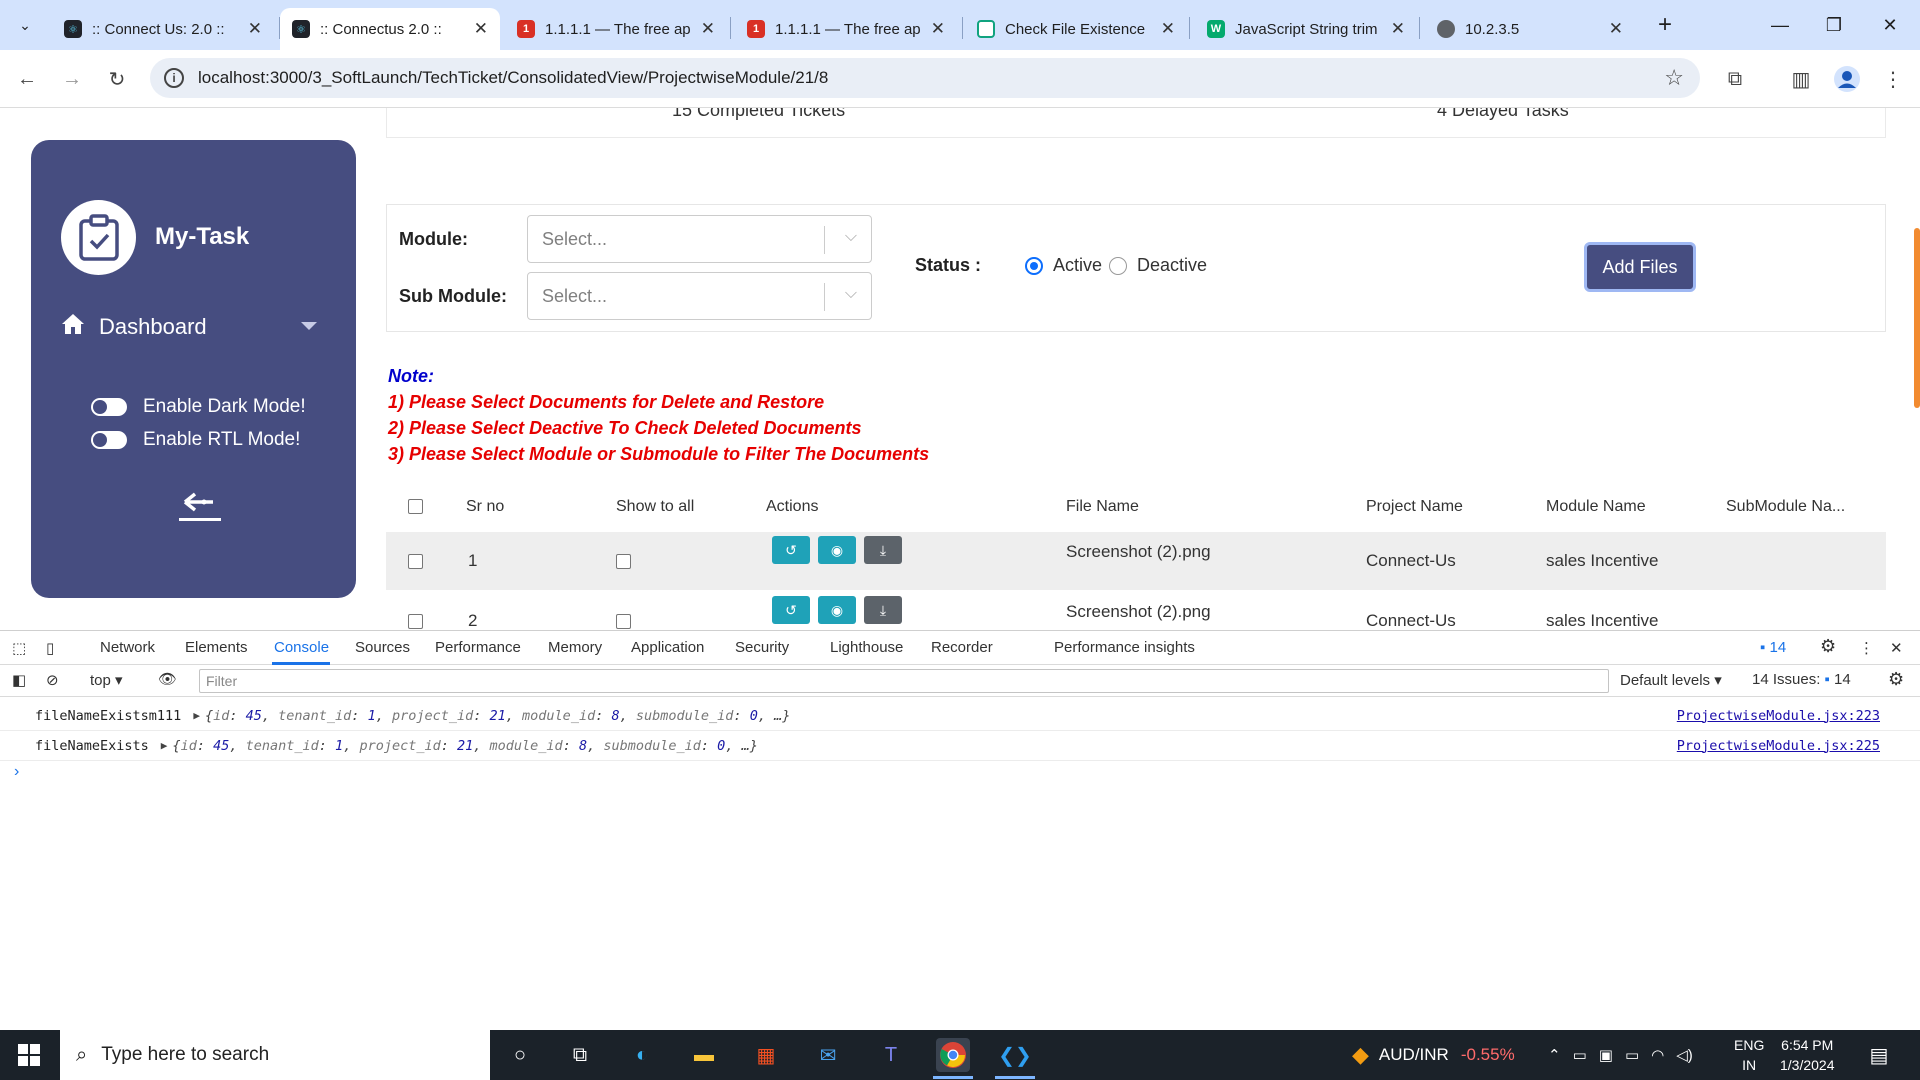  Describe the element at coordinates (1917, 318) in the screenshot. I see `page-scrollbar` at that location.